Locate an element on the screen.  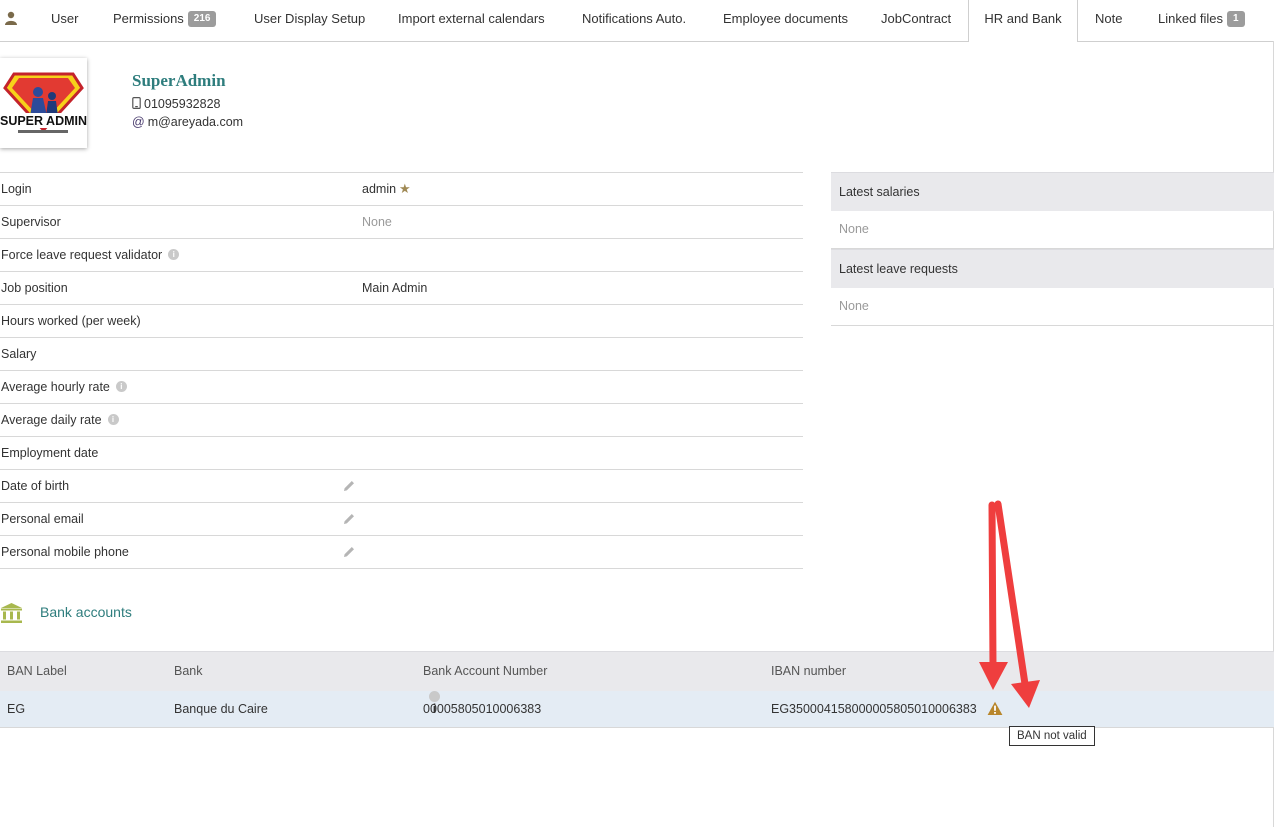
tab-user-icon is located at coordinates (12, 20).